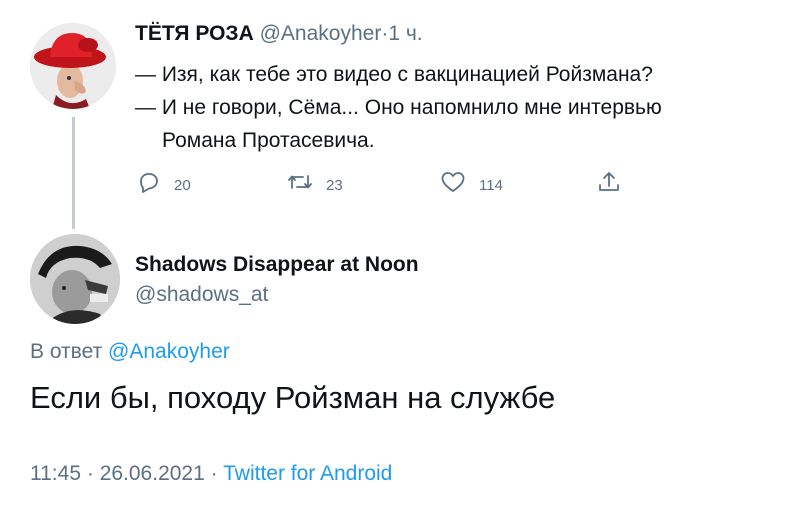  What do you see at coordinates (334, 185) in the screenshot?
I see `retweet-count: 23` at bounding box center [334, 185].